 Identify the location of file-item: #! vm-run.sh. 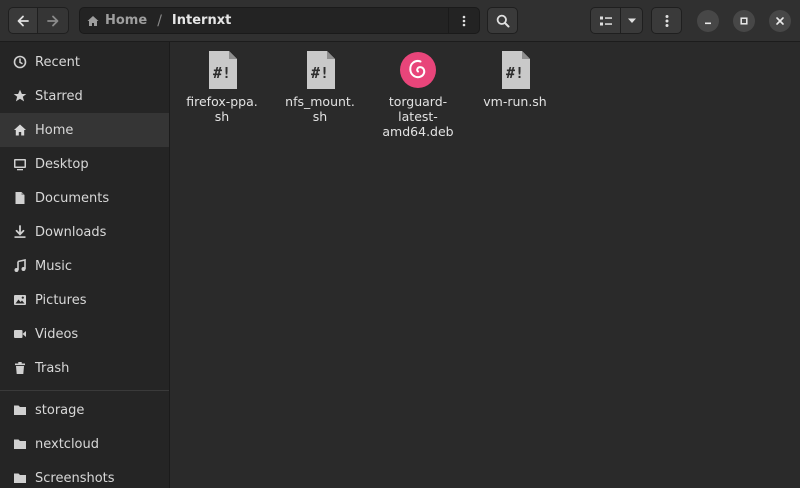
(515, 75).